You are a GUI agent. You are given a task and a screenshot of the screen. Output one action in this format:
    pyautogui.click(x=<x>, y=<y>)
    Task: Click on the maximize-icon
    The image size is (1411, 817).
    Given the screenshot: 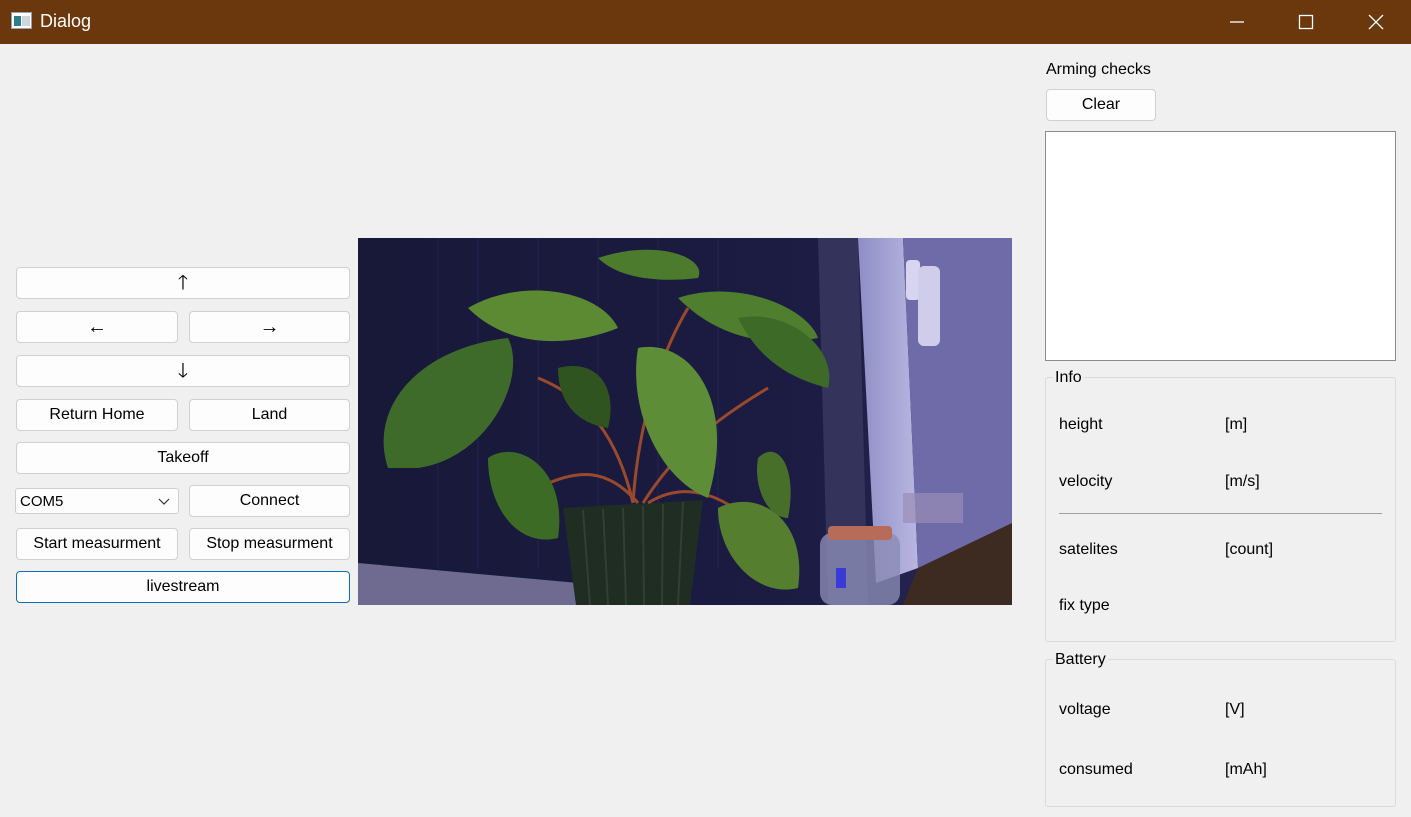 What is the action you would take?
    pyautogui.click(x=1306, y=22)
    